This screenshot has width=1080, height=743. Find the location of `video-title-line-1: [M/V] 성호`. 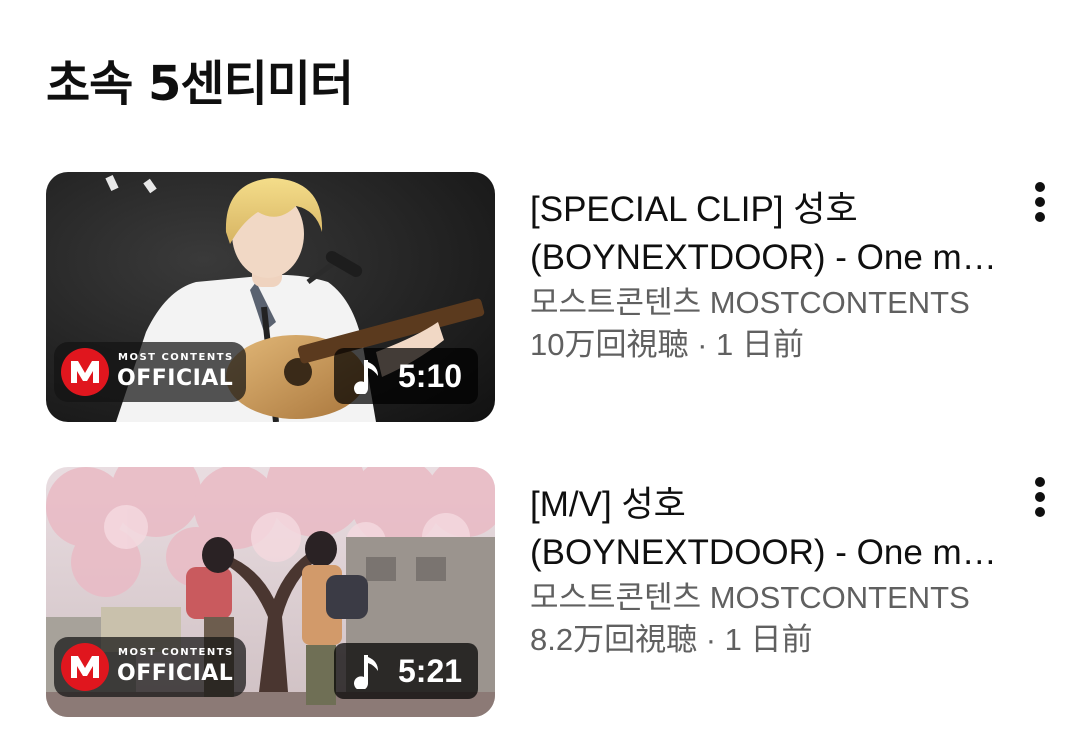

video-title-line-1: [M/V] 성호 is located at coordinates (608, 504).